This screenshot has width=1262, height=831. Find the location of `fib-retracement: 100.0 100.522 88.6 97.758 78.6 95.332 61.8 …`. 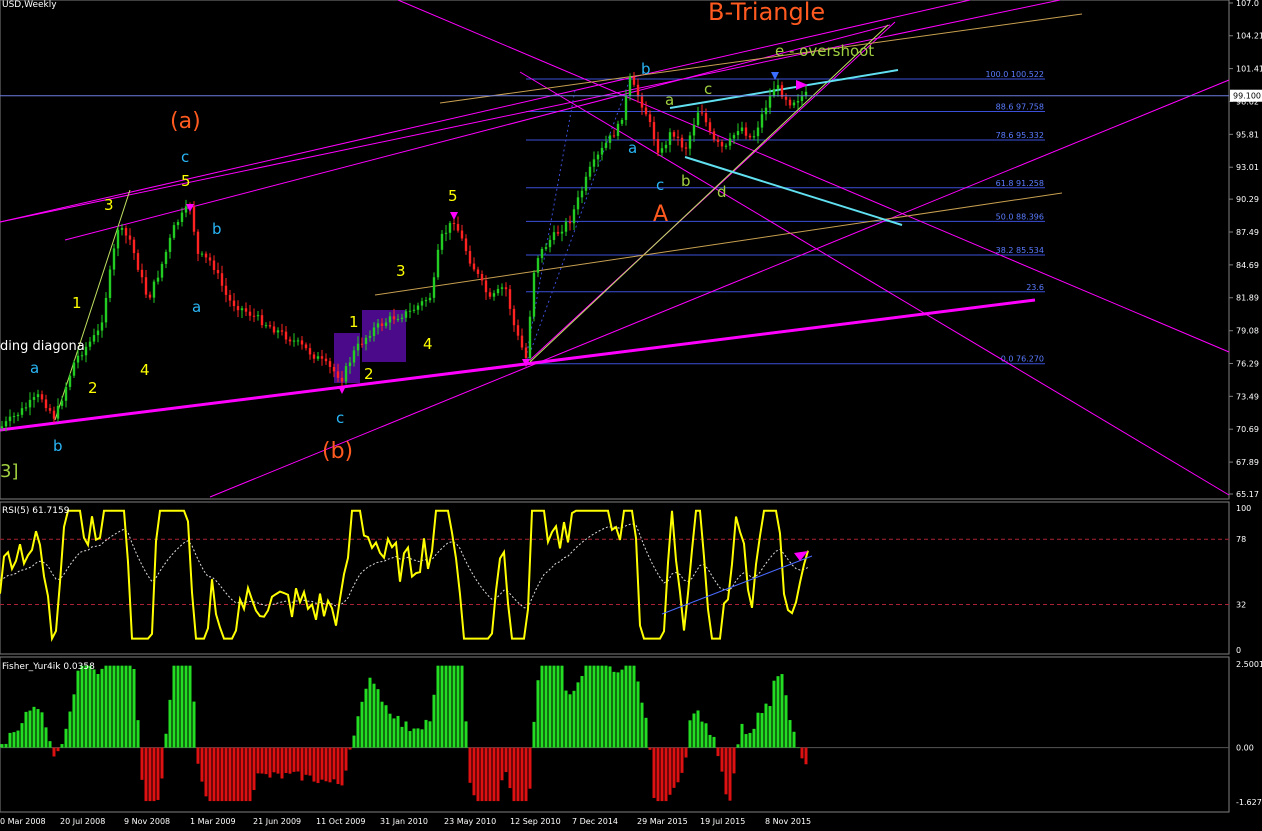

fib-retracement: 100.0 100.522 88.6 97.758 78.6 95.332 61.8 … is located at coordinates (785, 217).